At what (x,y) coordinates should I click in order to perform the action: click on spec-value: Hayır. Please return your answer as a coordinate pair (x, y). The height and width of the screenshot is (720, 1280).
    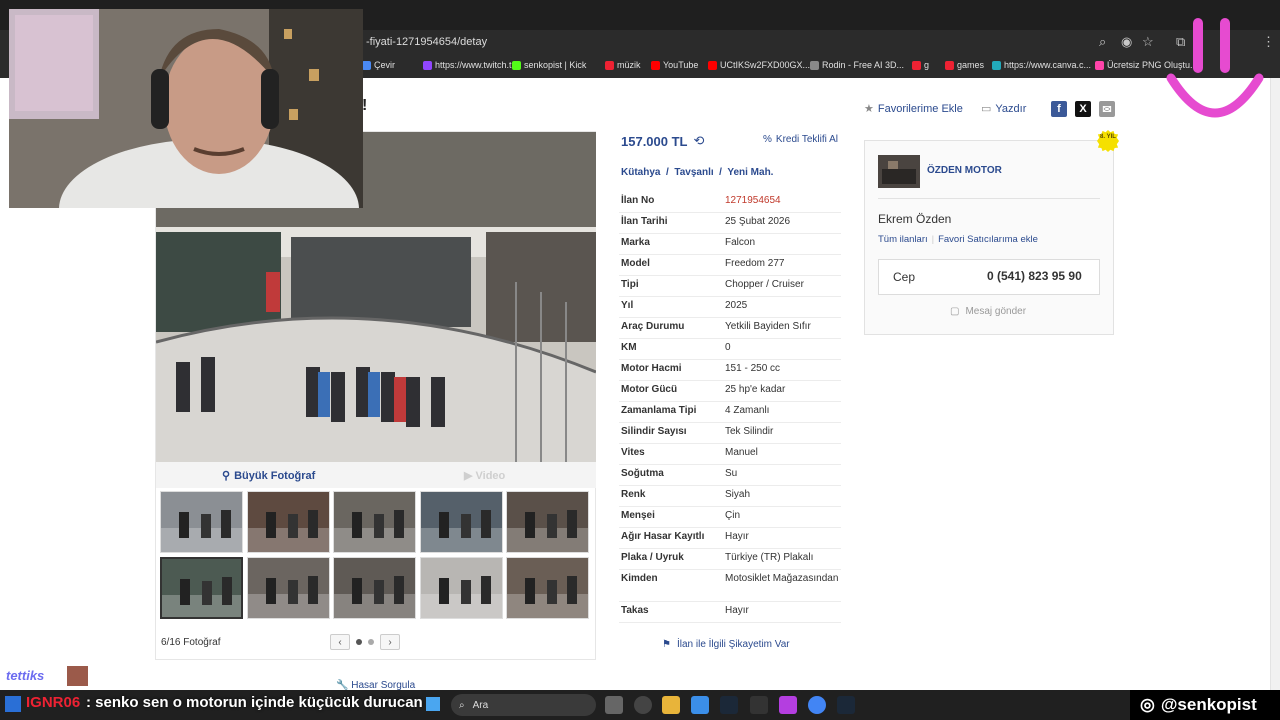
    Looking at the image, I should click on (737, 536).